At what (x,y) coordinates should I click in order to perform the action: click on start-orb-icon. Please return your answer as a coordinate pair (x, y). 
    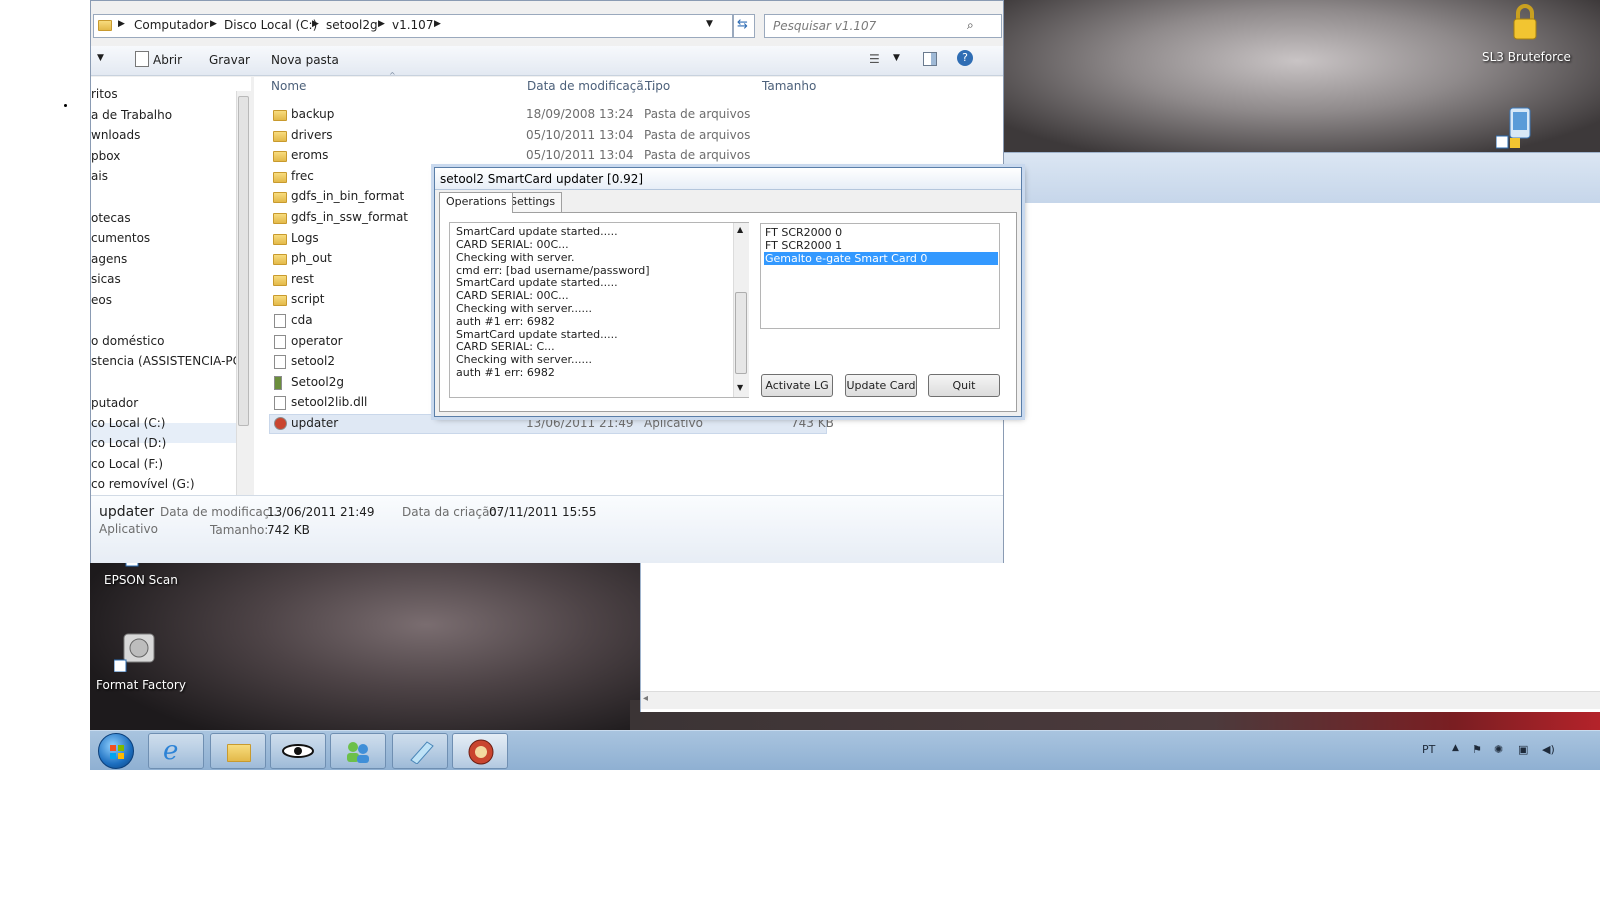
    Looking at the image, I should click on (116, 751).